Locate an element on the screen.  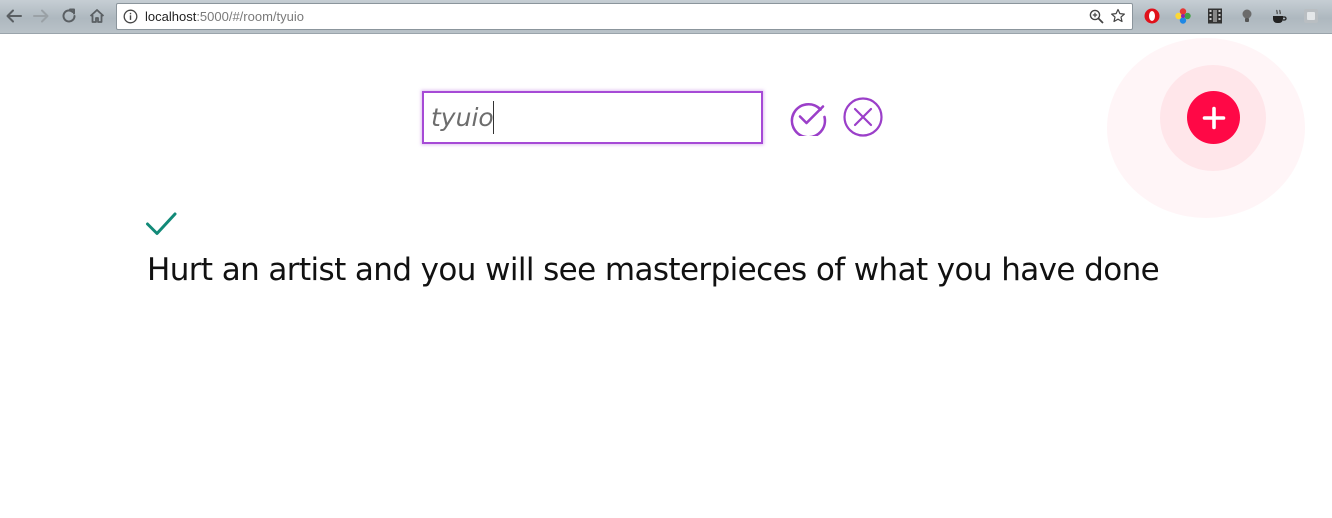
home-icon is located at coordinates (97, 16).